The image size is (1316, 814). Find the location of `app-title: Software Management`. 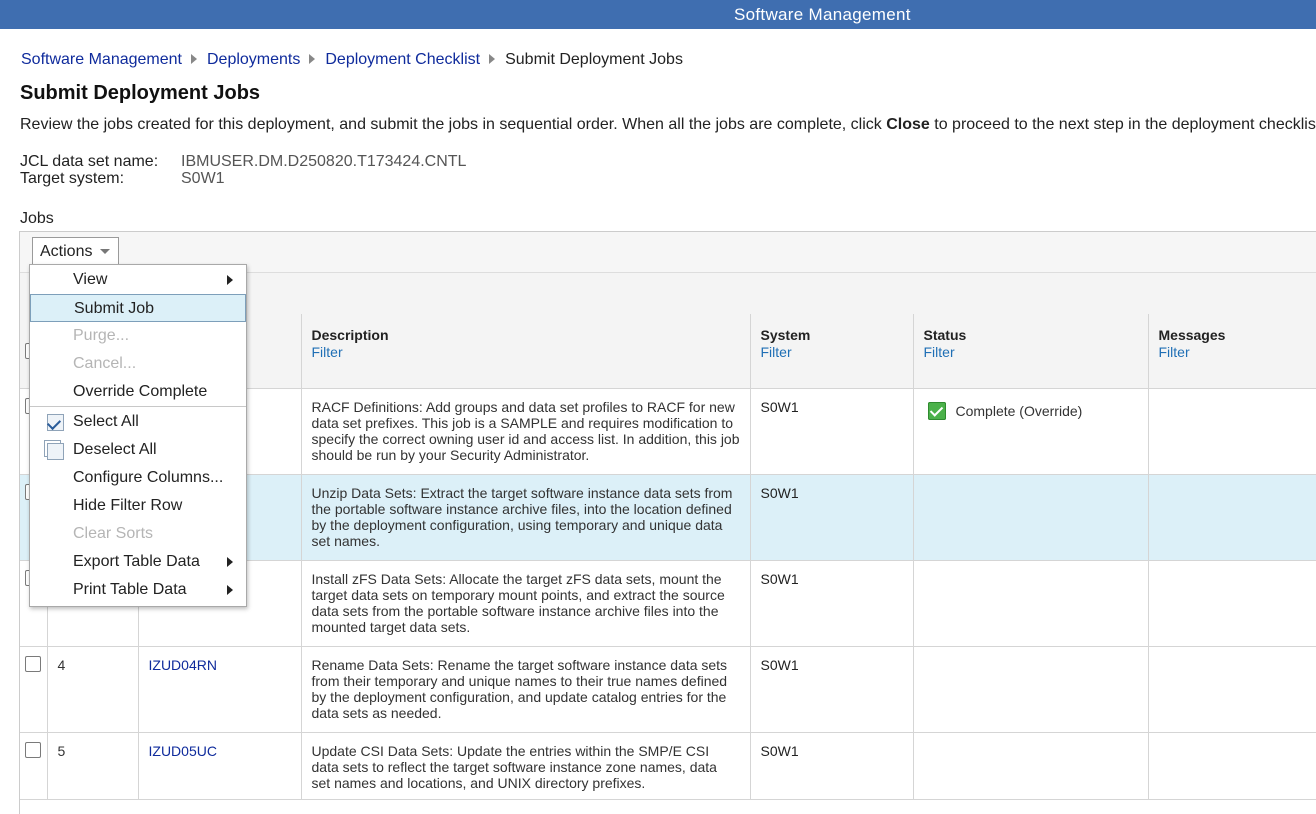

app-title: Software Management is located at coordinates (822, 15).